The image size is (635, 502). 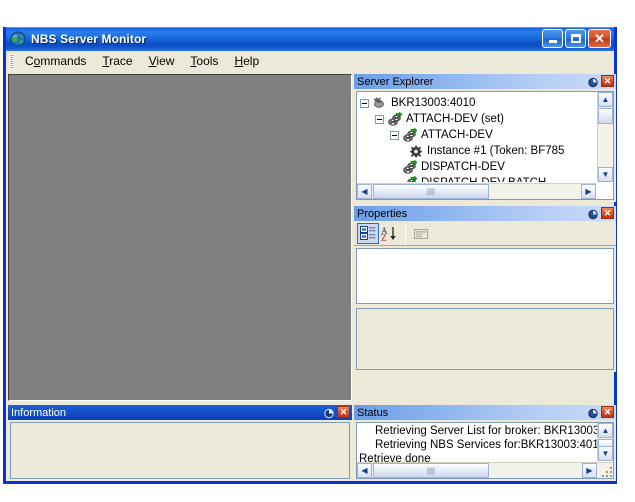 What do you see at coordinates (463, 167) in the screenshot?
I see `tree-node-label: DISPATCH-DEV` at bounding box center [463, 167].